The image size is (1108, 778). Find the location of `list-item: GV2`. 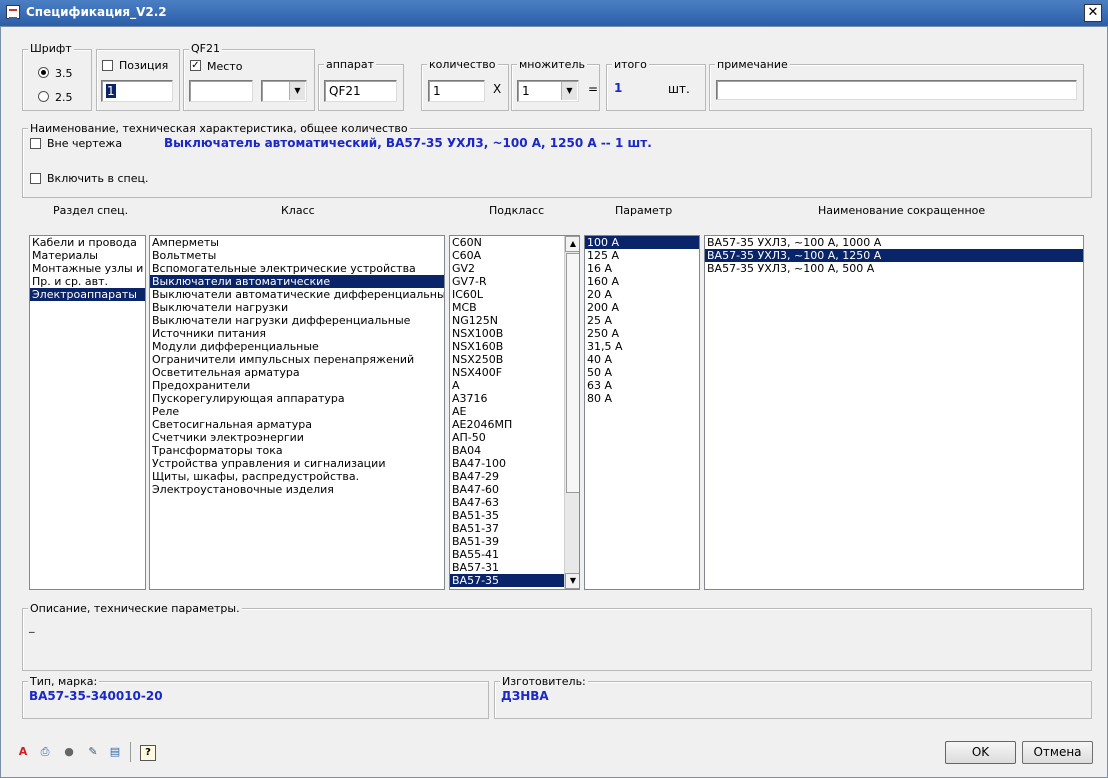

list-item: GV2 is located at coordinates (507, 268).